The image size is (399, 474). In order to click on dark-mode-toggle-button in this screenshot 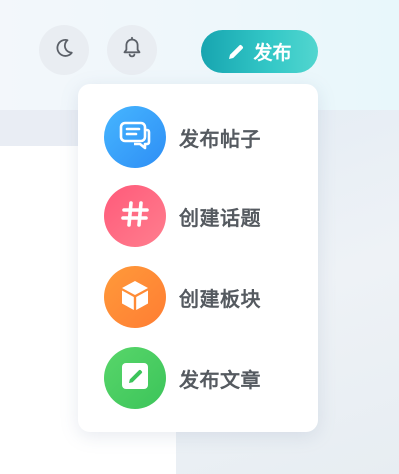, I will do `click(64, 50)`.